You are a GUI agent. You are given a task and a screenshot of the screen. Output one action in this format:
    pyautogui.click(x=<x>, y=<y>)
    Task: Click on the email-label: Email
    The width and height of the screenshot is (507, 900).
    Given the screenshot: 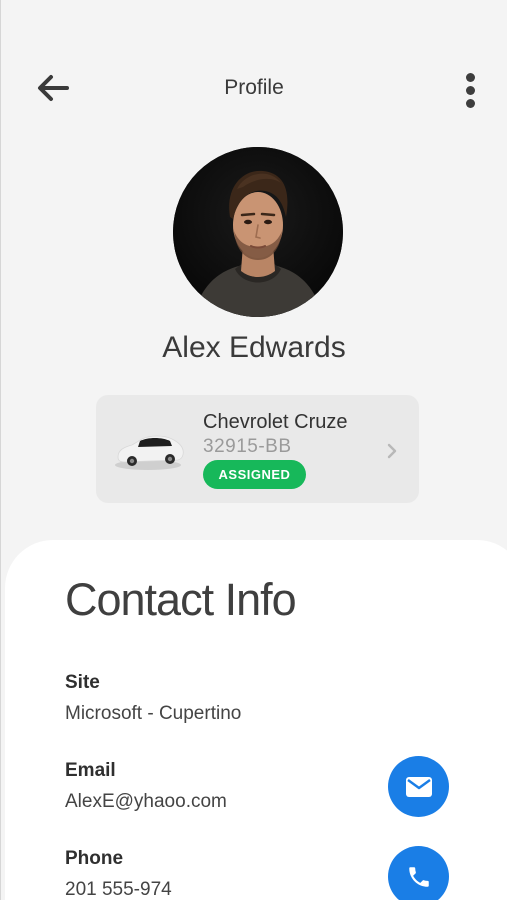 What is the action you would take?
    pyautogui.click(x=90, y=770)
    